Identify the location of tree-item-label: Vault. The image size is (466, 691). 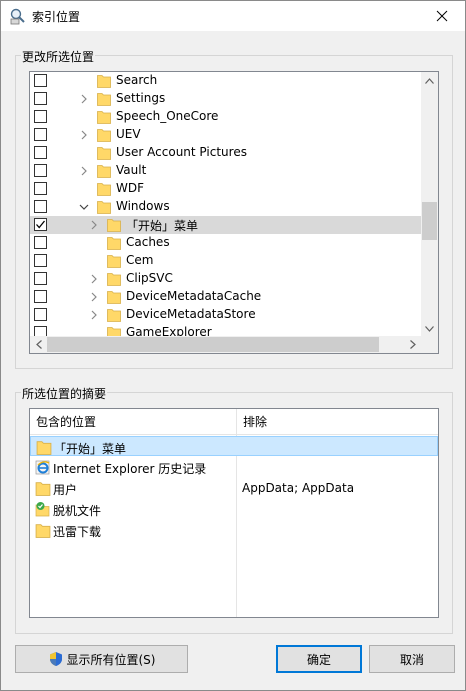
(131, 170).